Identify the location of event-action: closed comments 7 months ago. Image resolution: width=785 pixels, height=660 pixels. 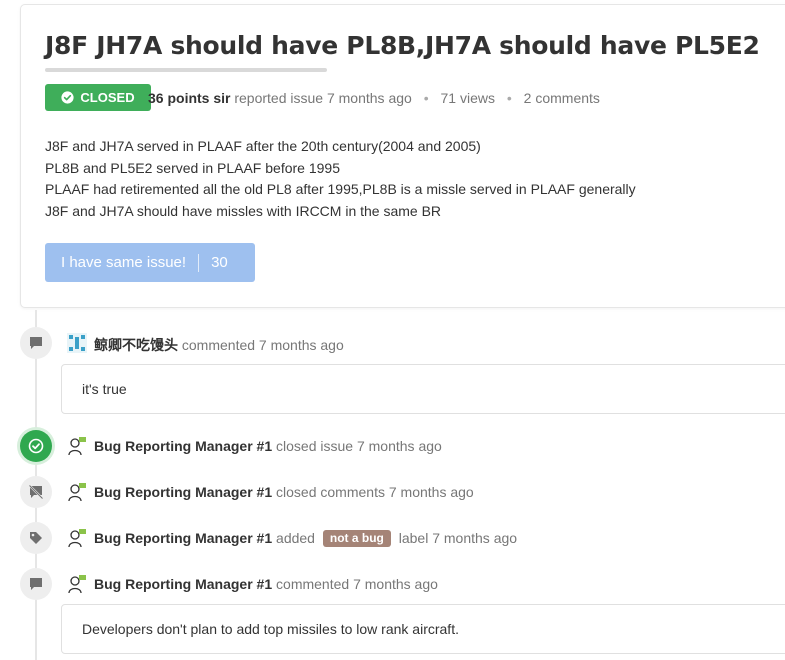
(375, 492).